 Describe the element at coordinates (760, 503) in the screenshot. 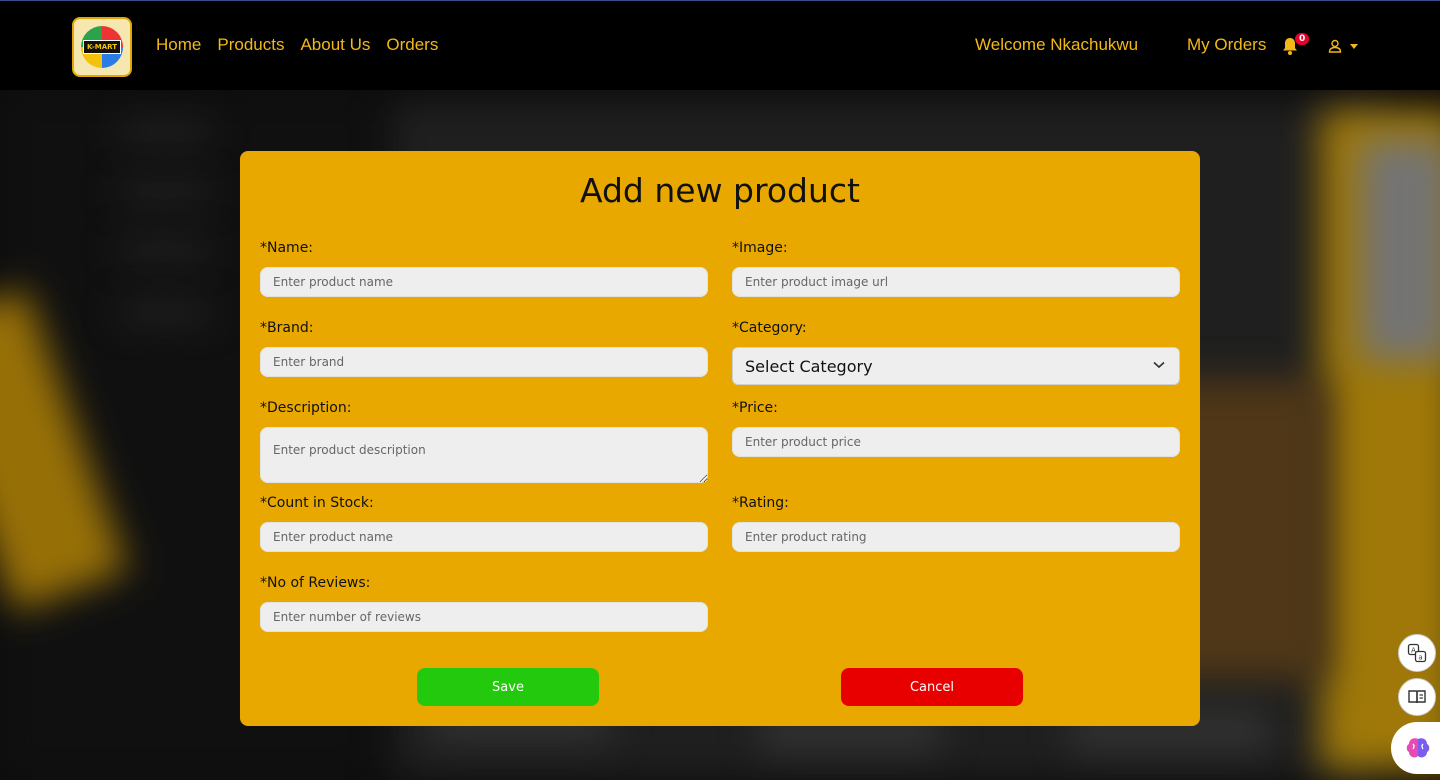

I see `rating-label: *Rating:` at that location.